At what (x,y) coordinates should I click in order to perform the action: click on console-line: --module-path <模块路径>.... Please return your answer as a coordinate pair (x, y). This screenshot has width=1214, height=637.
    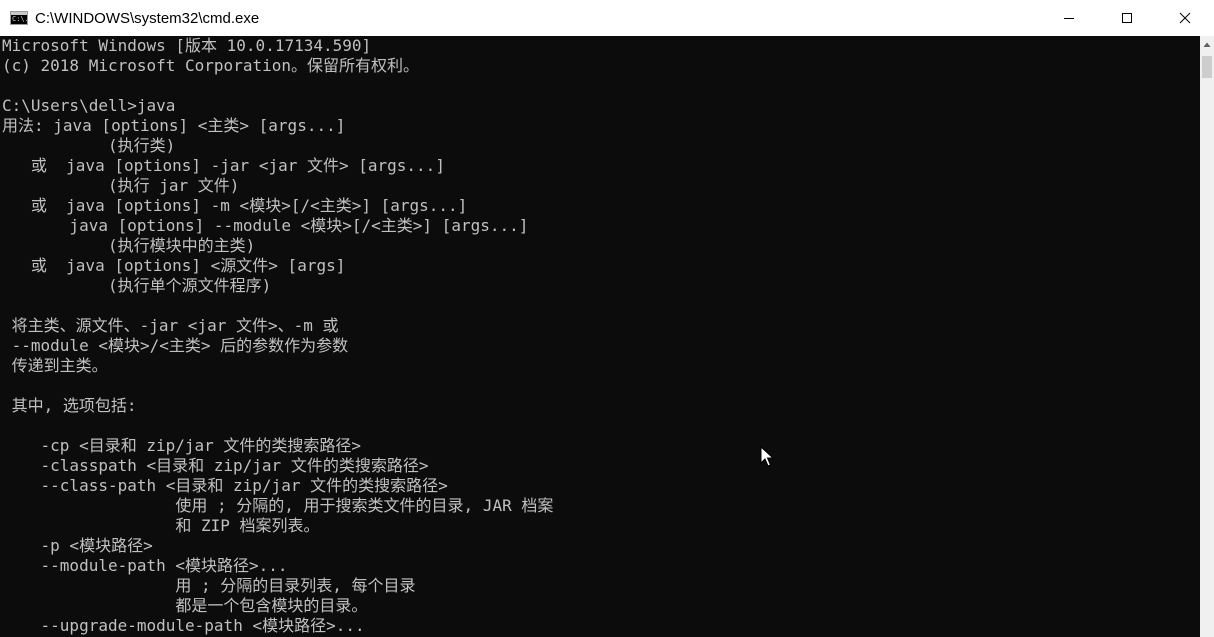
    Looking at the image, I should click on (145, 565).